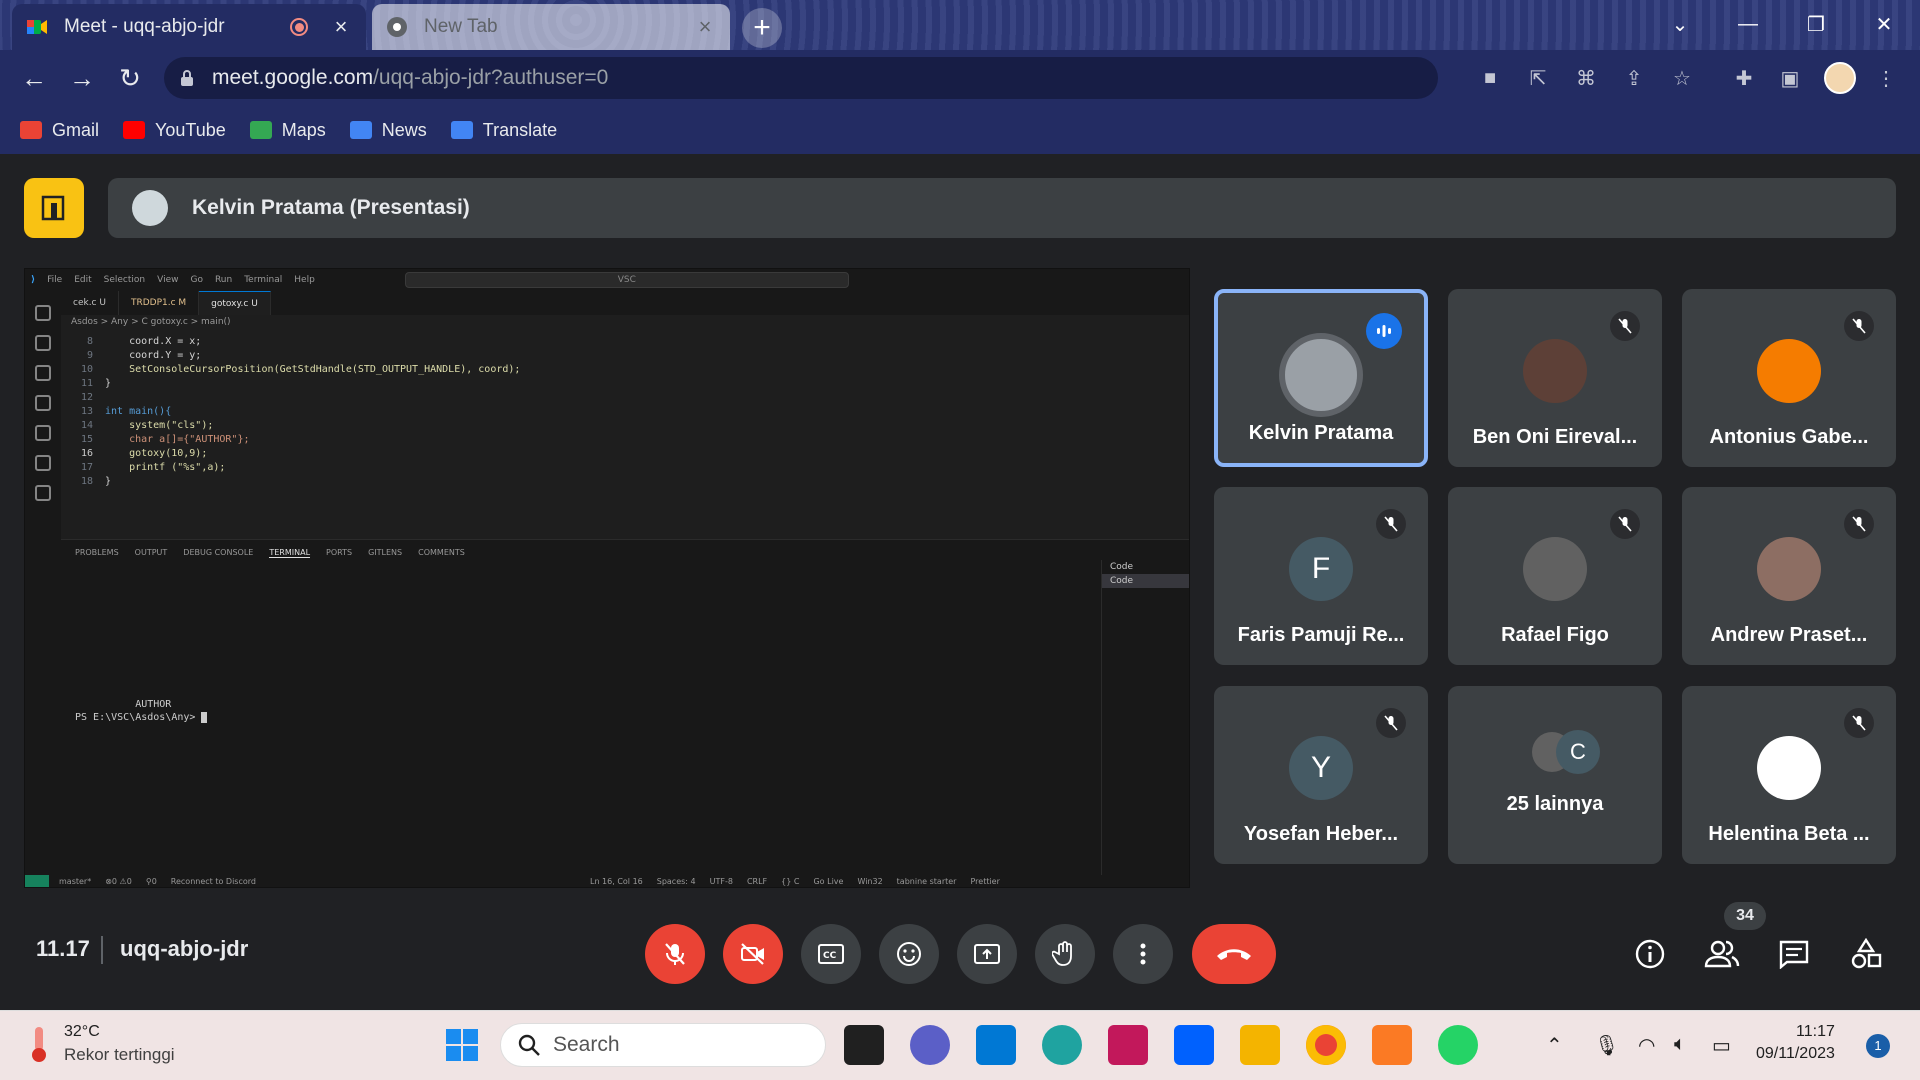 This screenshot has width=1920, height=1080. Describe the element at coordinates (134, 130) in the screenshot. I see `youtube-icon` at that location.